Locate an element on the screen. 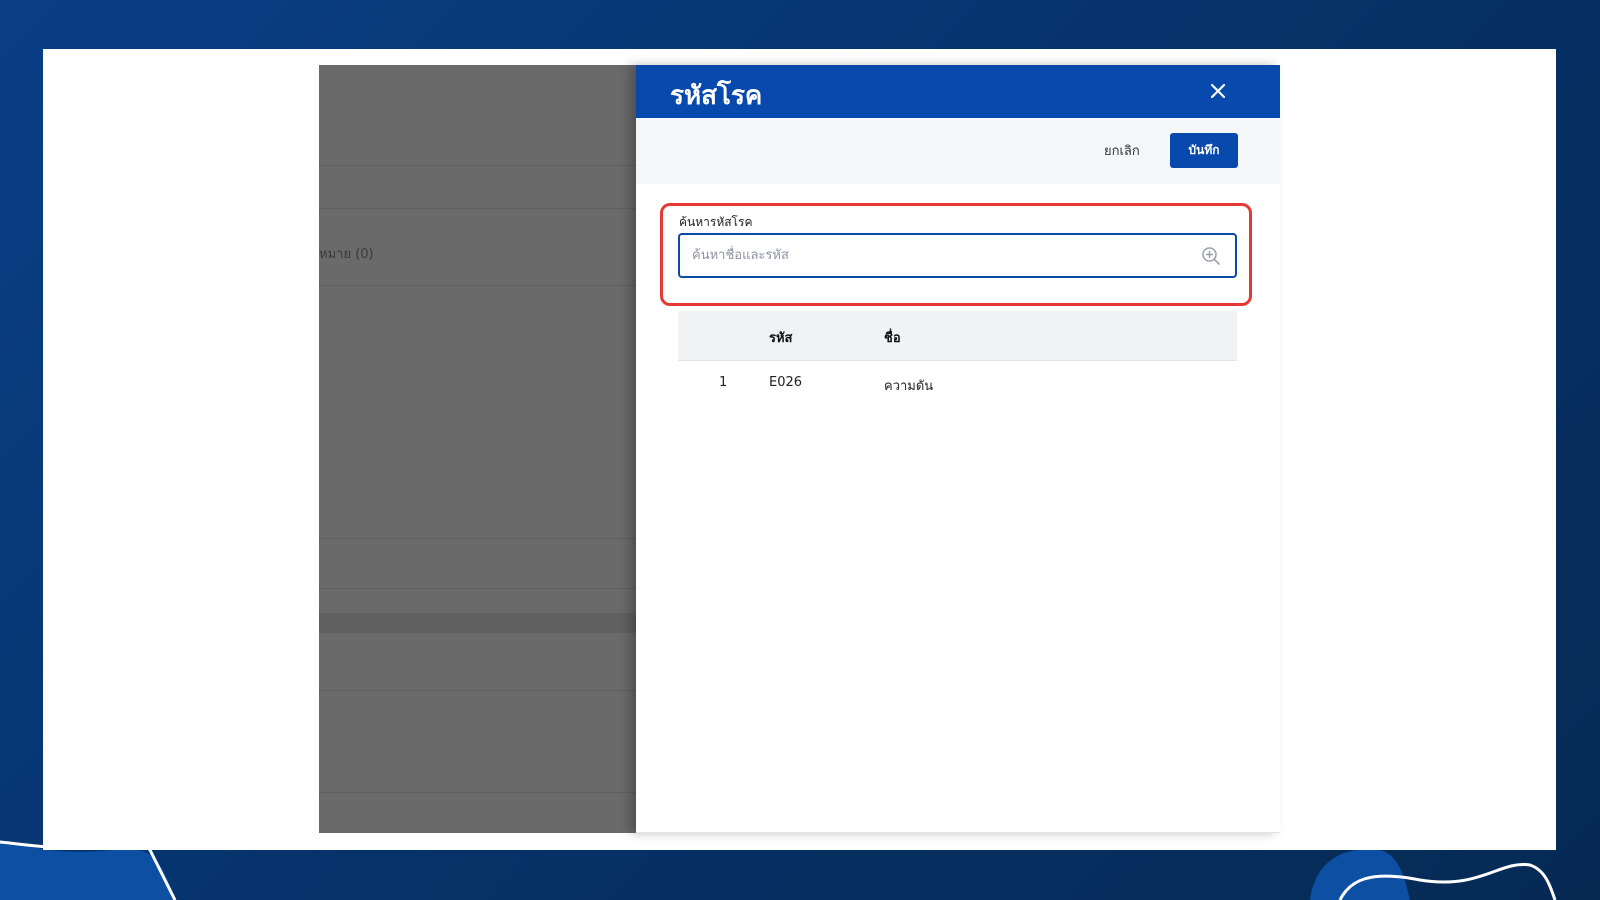 The height and width of the screenshot is (900, 1600). search-label: ค้นหารหัสโรค is located at coordinates (716, 222).